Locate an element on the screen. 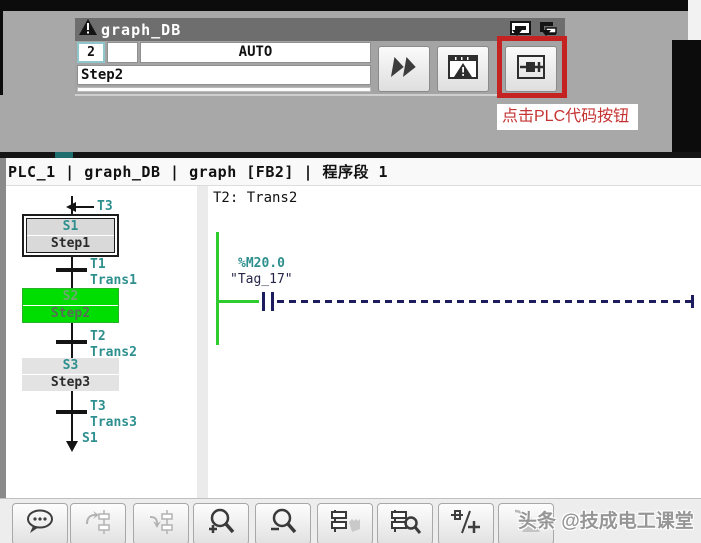  wire-end-tick is located at coordinates (692, 301).